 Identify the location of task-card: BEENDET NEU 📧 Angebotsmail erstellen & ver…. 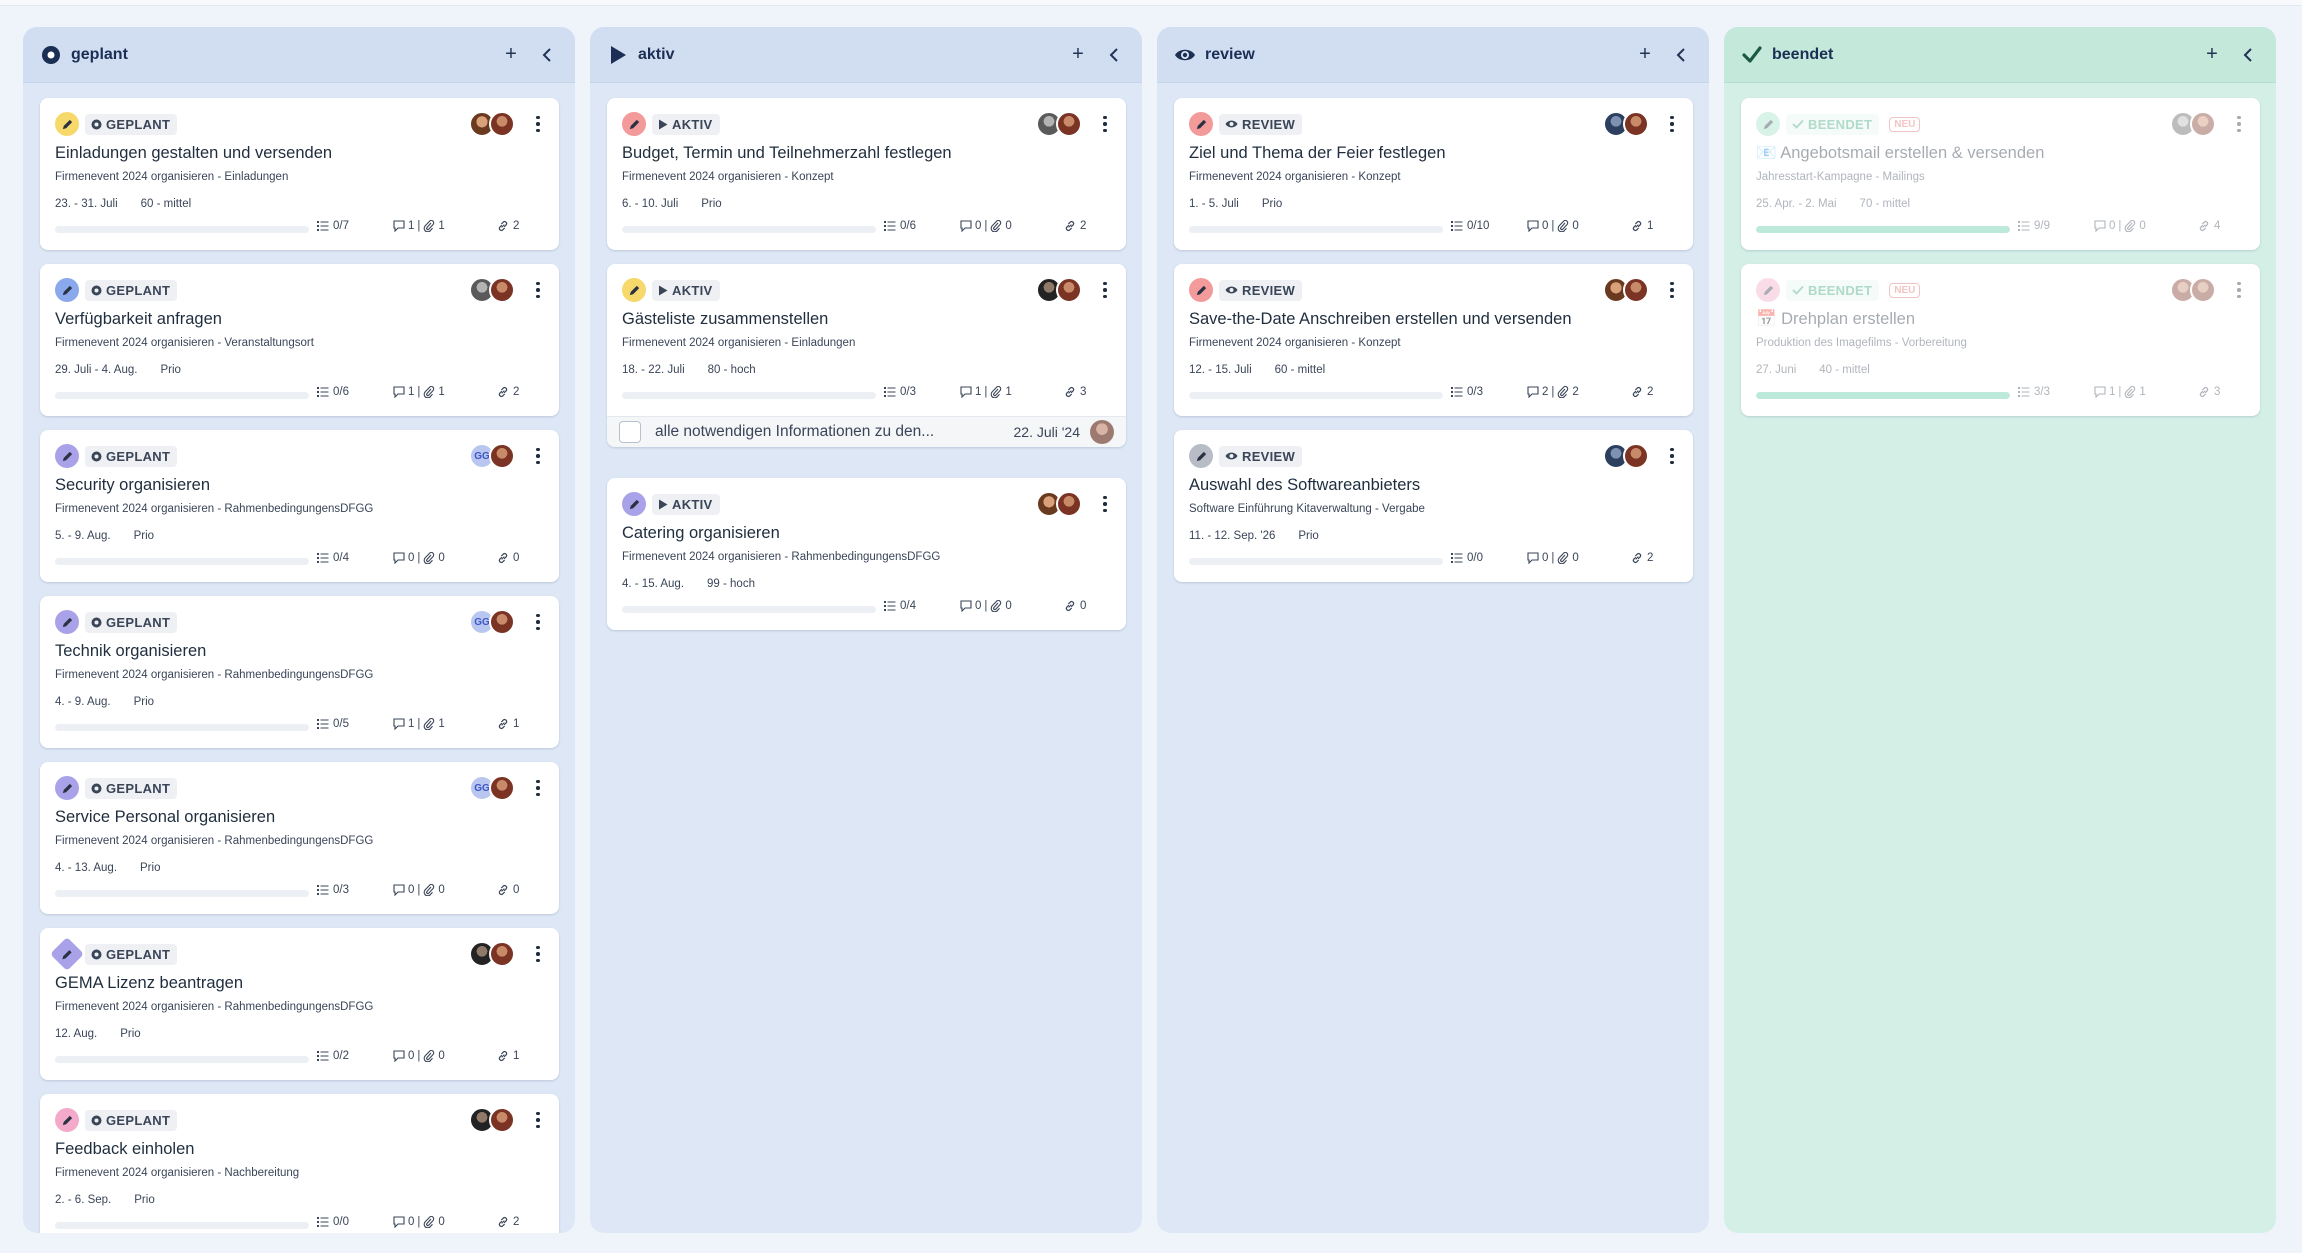
(2000, 174).